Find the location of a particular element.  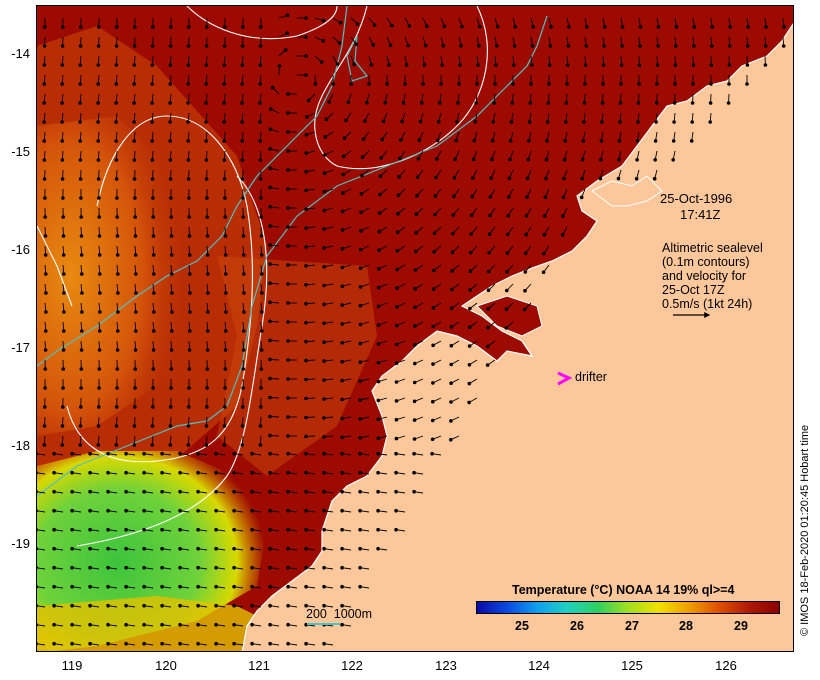

lon-label: 122 is located at coordinates (352, 665).